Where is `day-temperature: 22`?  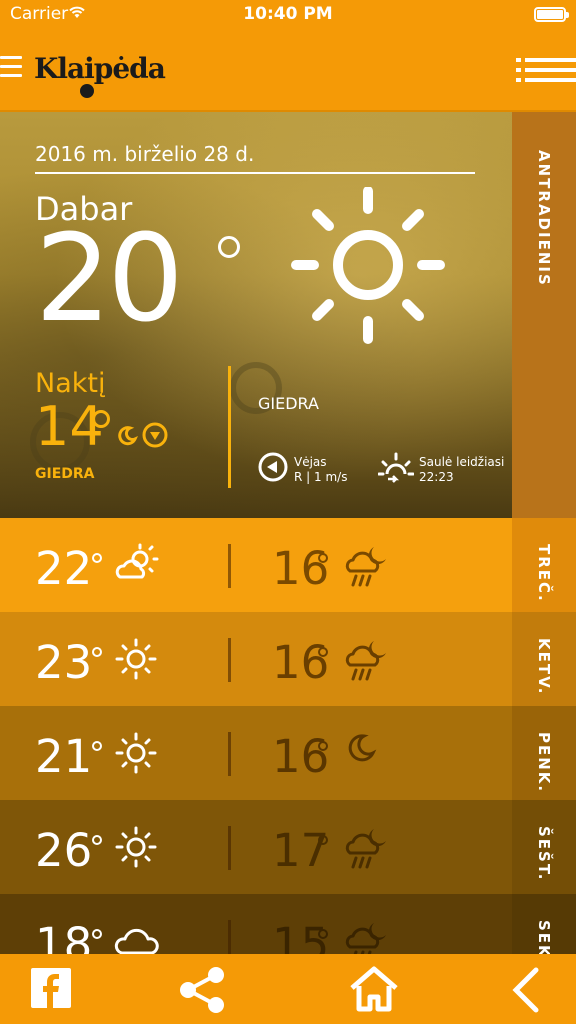 day-temperature: 22 is located at coordinates (64, 568).